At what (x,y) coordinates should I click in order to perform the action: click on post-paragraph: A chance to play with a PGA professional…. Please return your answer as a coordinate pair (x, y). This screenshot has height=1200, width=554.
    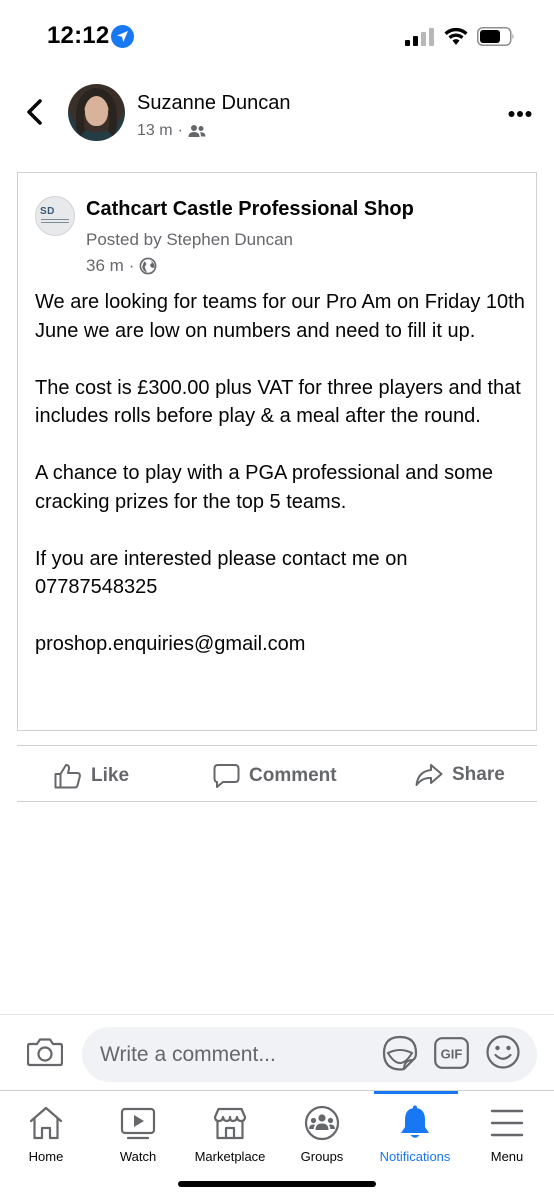
    Looking at the image, I should click on (264, 487).